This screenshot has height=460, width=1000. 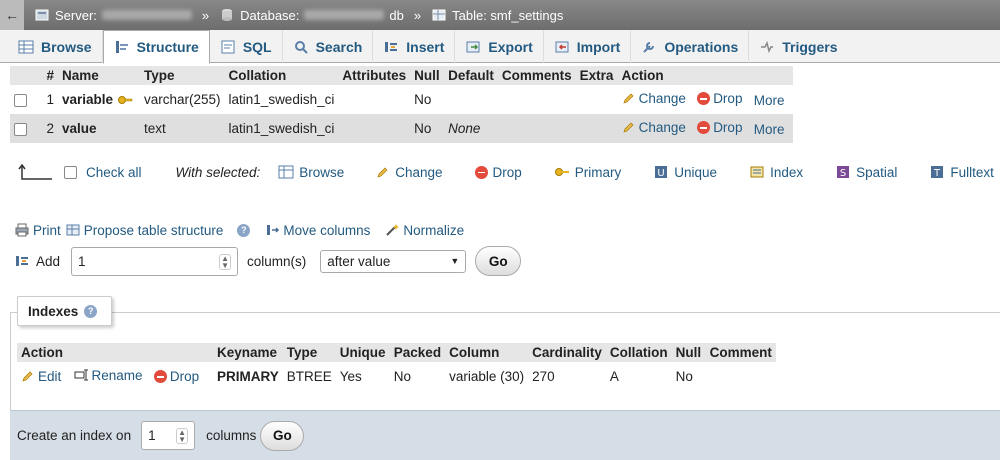 What do you see at coordinates (424, 230) in the screenshot?
I see `normalize-link: Normalize` at bounding box center [424, 230].